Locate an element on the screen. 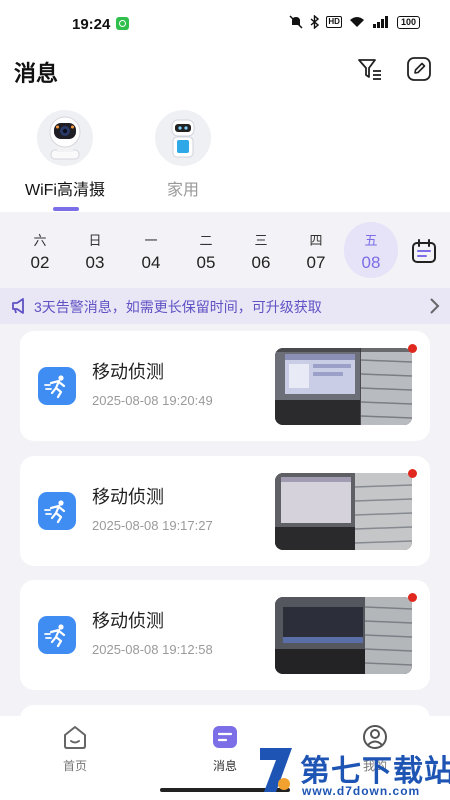 The image size is (450, 800). date-item: 日 03 is located at coordinates (95, 250).